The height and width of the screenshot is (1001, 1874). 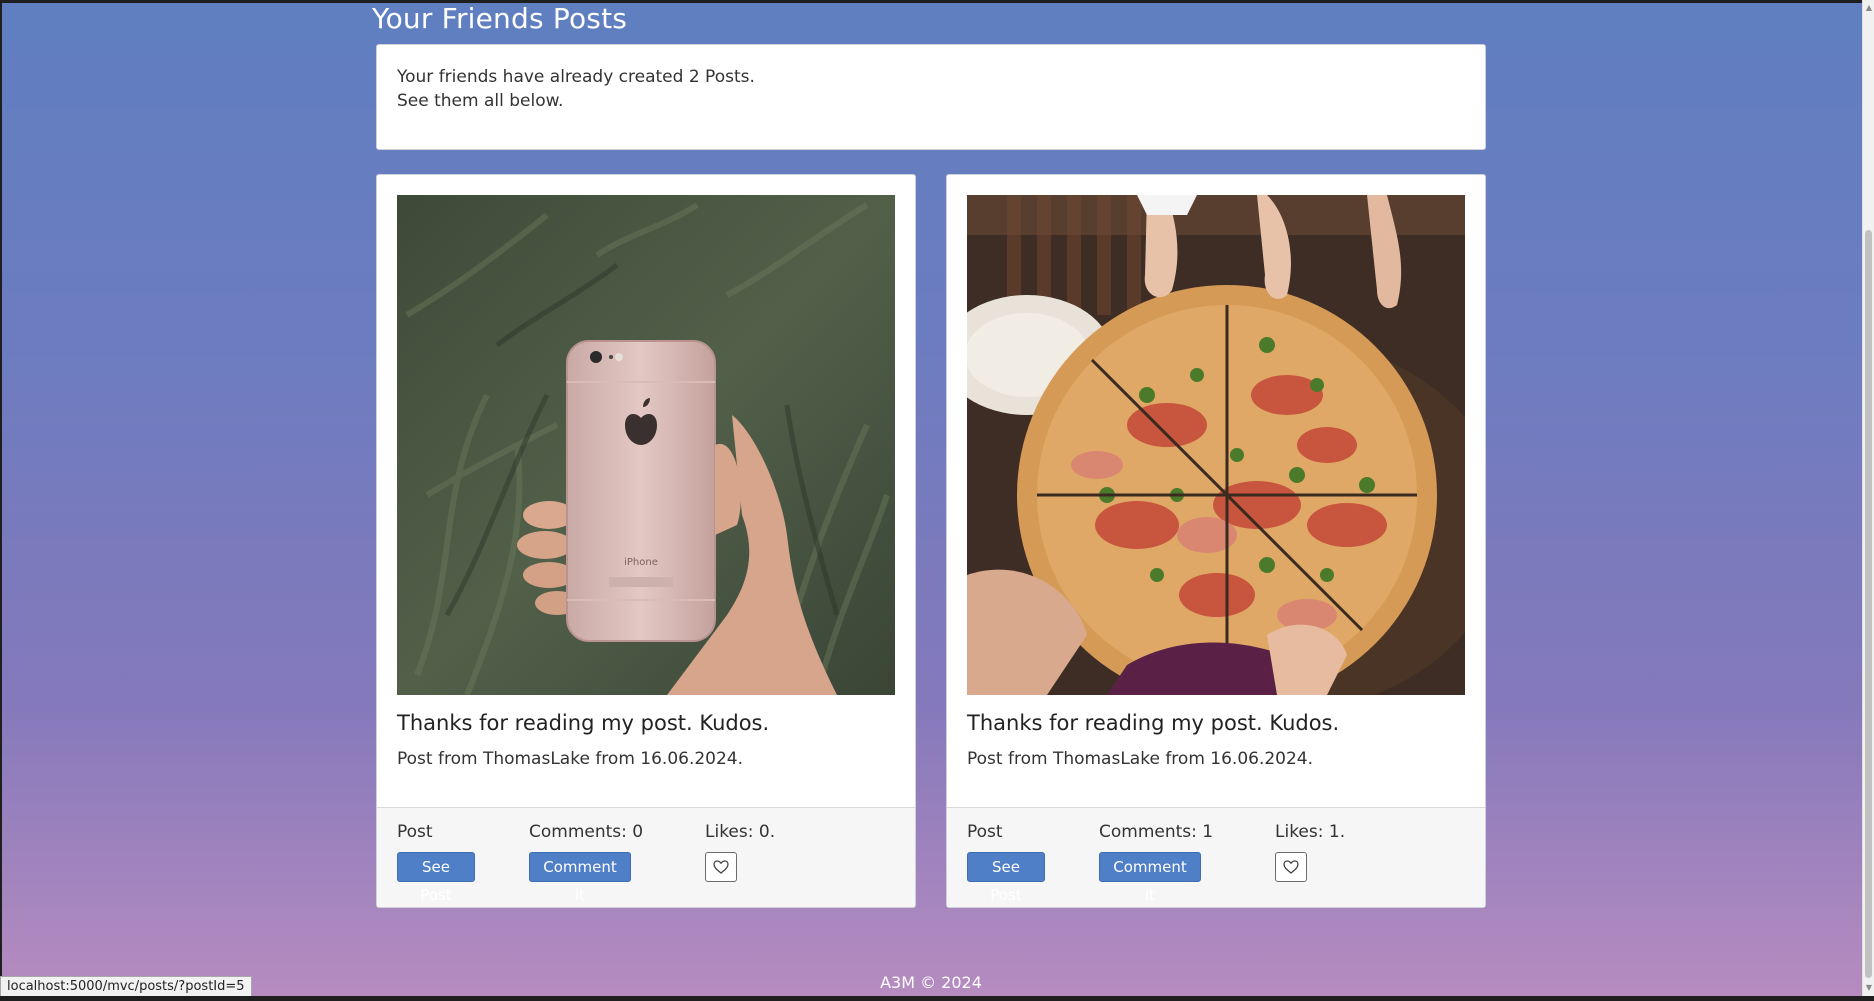 I want to click on comments-count: Comments: 1, so click(x=1156, y=832).